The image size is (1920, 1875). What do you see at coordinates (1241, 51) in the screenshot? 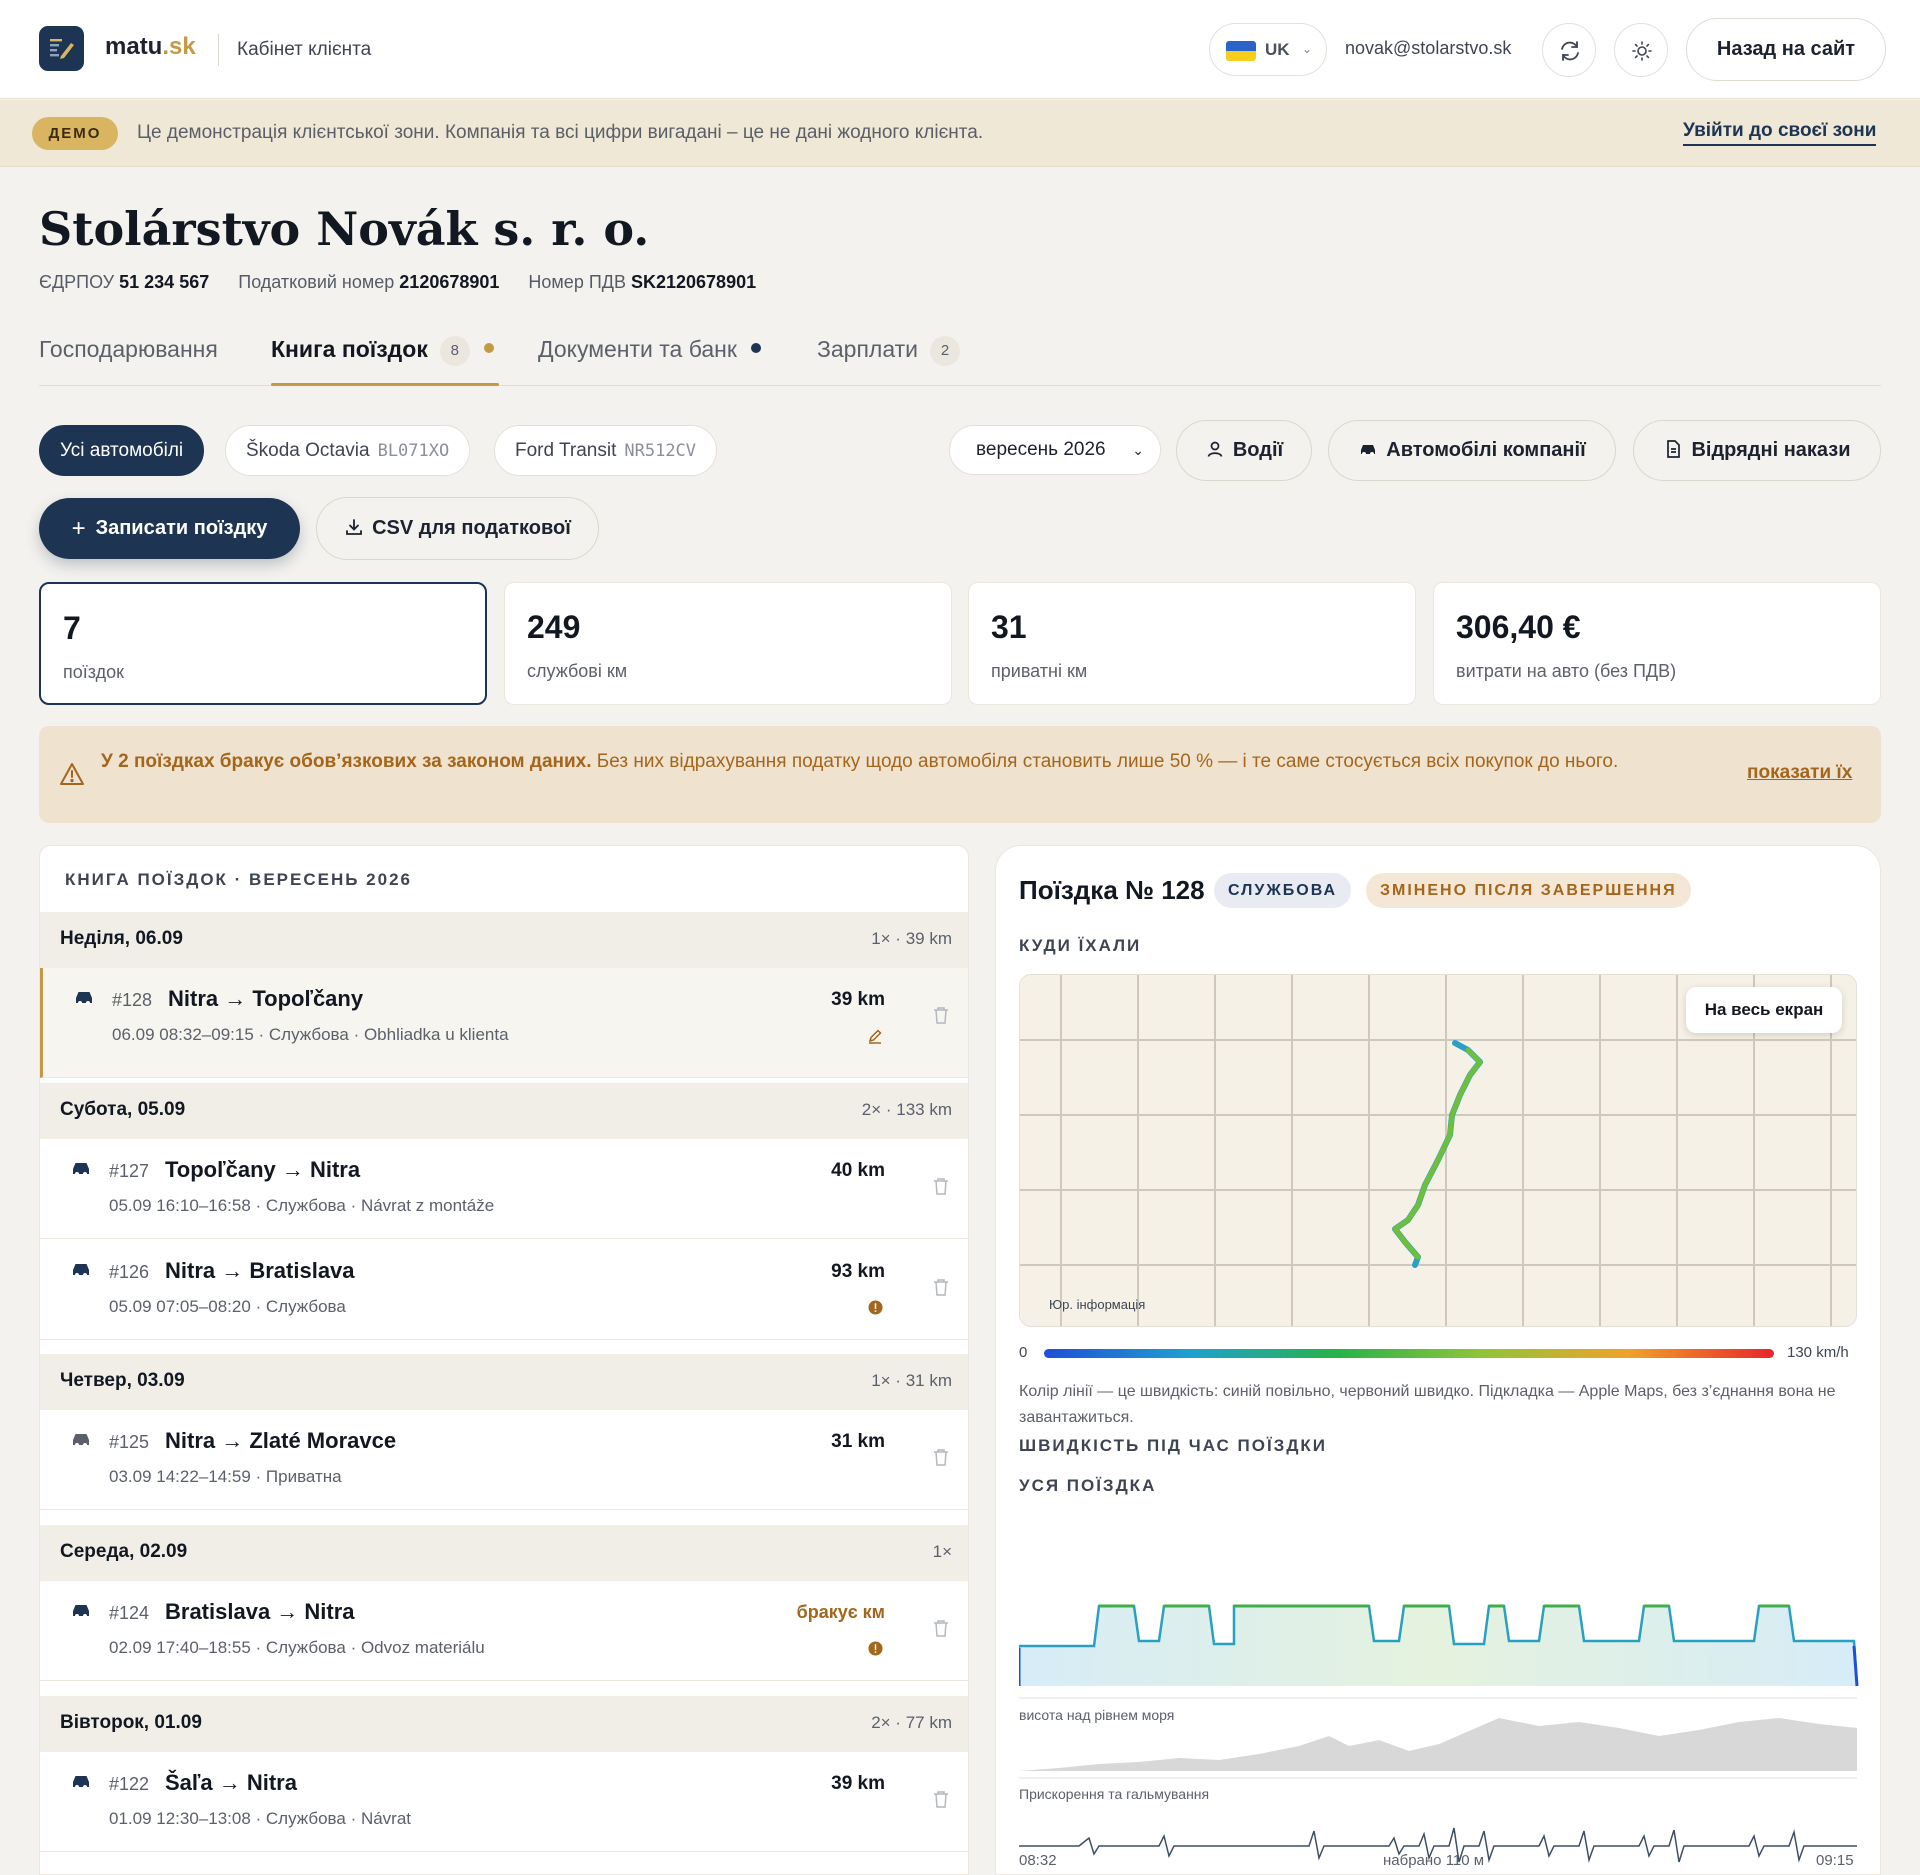
I see `ukraine-flag-icon` at bounding box center [1241, 51].